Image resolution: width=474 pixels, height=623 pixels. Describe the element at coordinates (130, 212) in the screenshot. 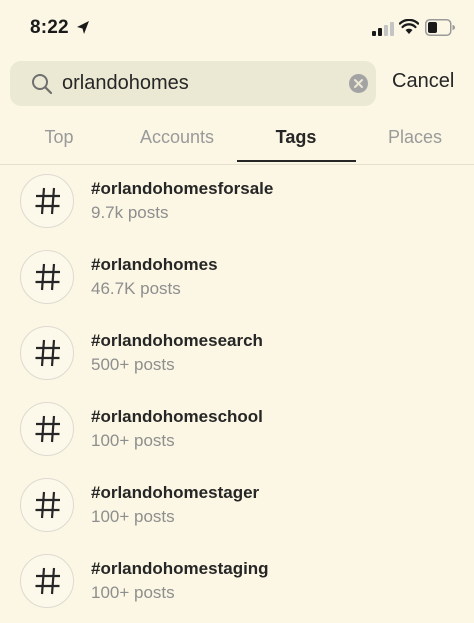

I see `tag-post-count: 9.7k posts` at that location.